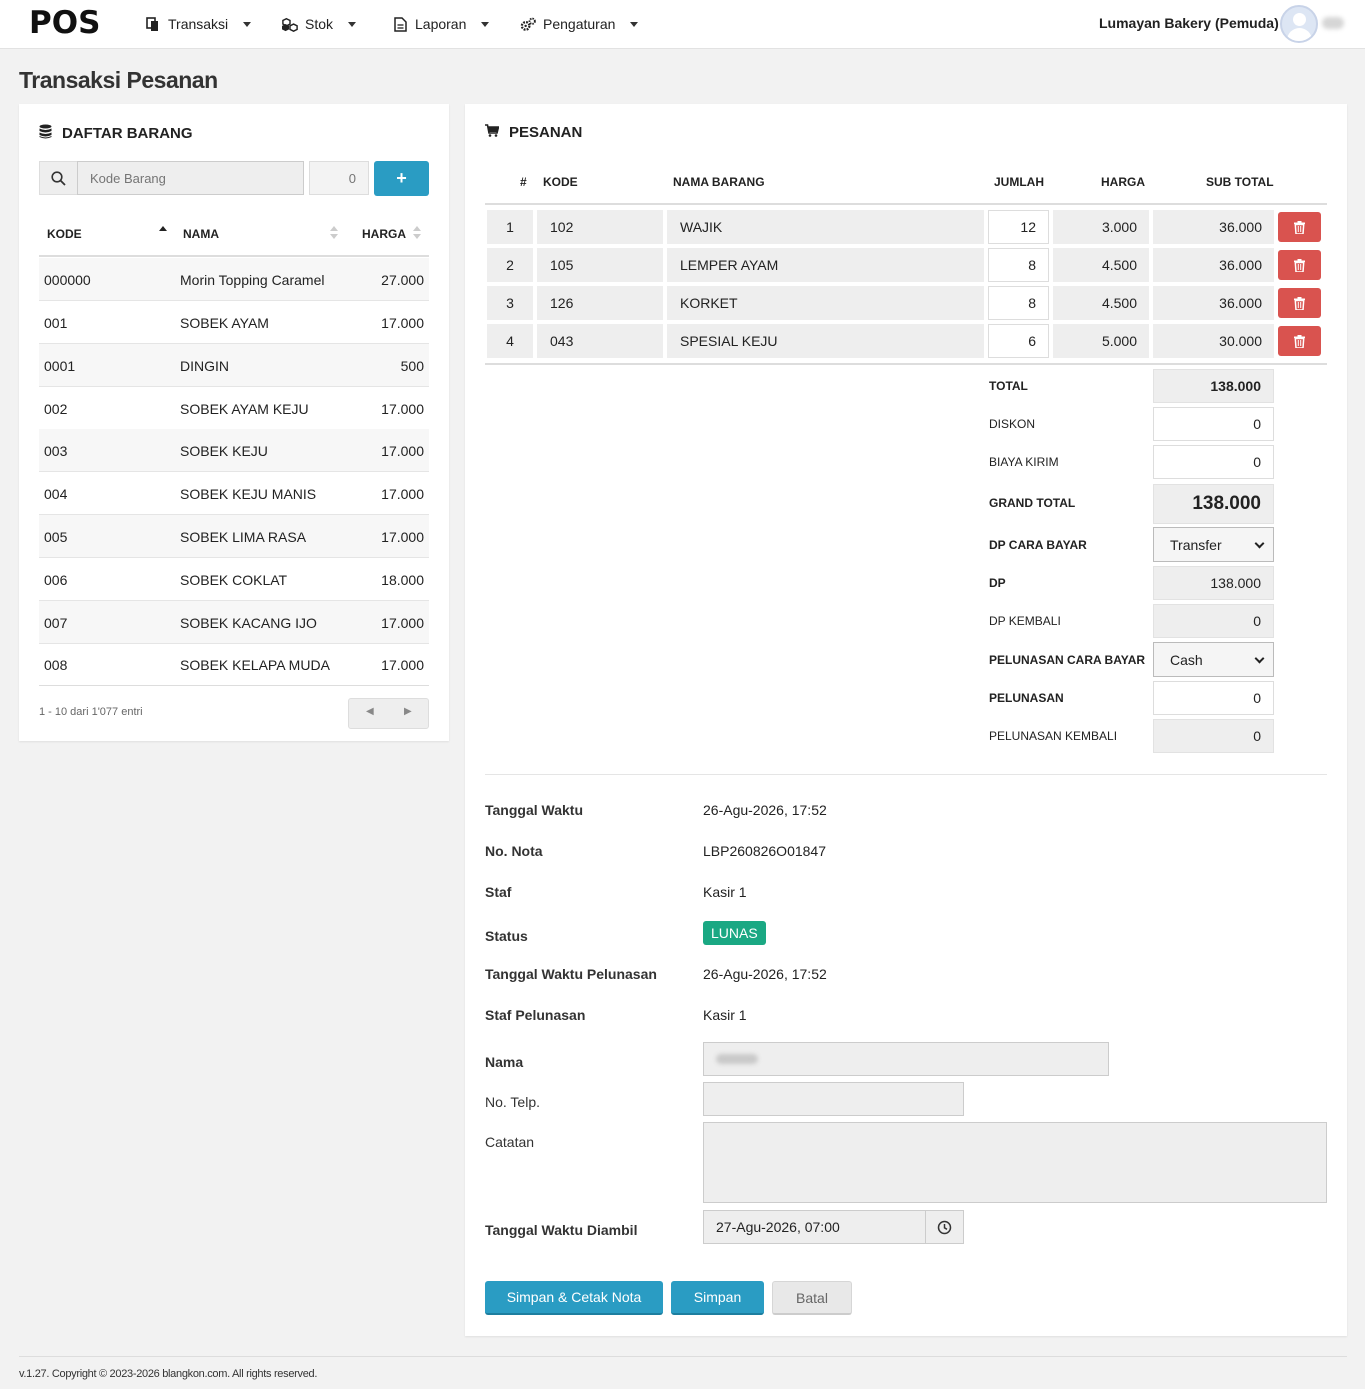 The height and width of the screenshot is (1389, 1365). What do you see at coordinates (56, 451) in the screenshot?
I see `cell-kode: 003` at bounding box center [56, 451].